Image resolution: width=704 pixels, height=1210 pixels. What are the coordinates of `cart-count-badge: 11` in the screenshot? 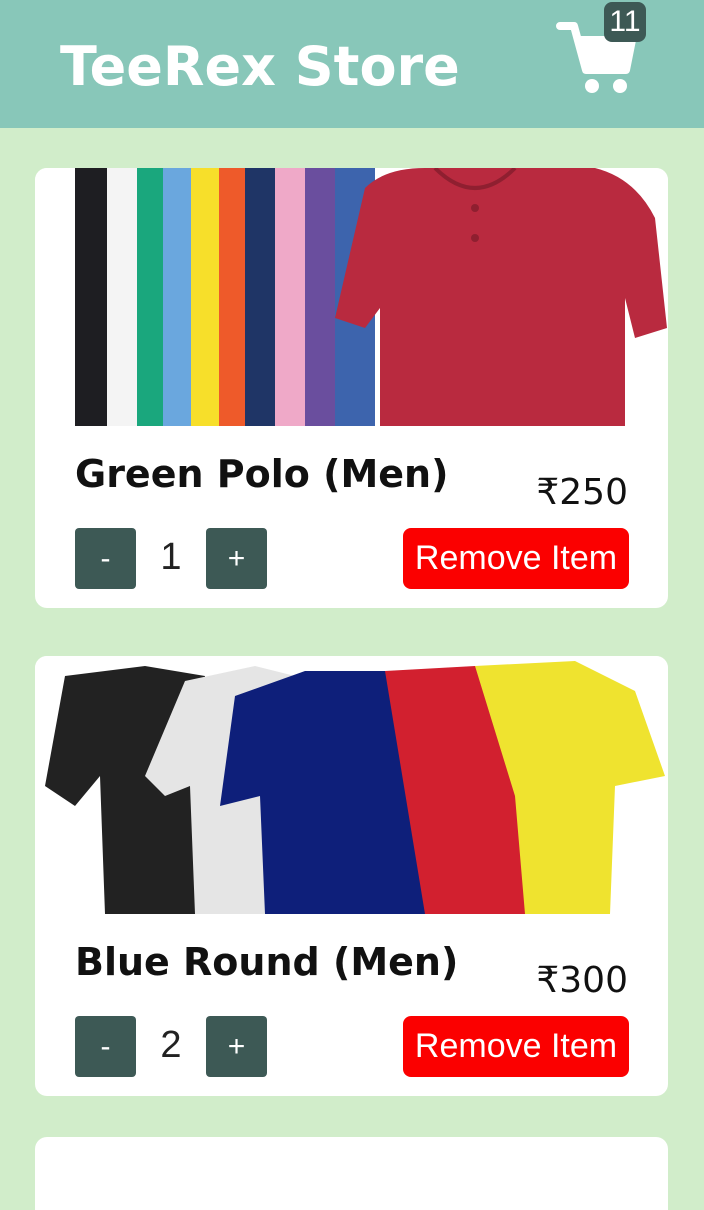 It's located at (625, 22).